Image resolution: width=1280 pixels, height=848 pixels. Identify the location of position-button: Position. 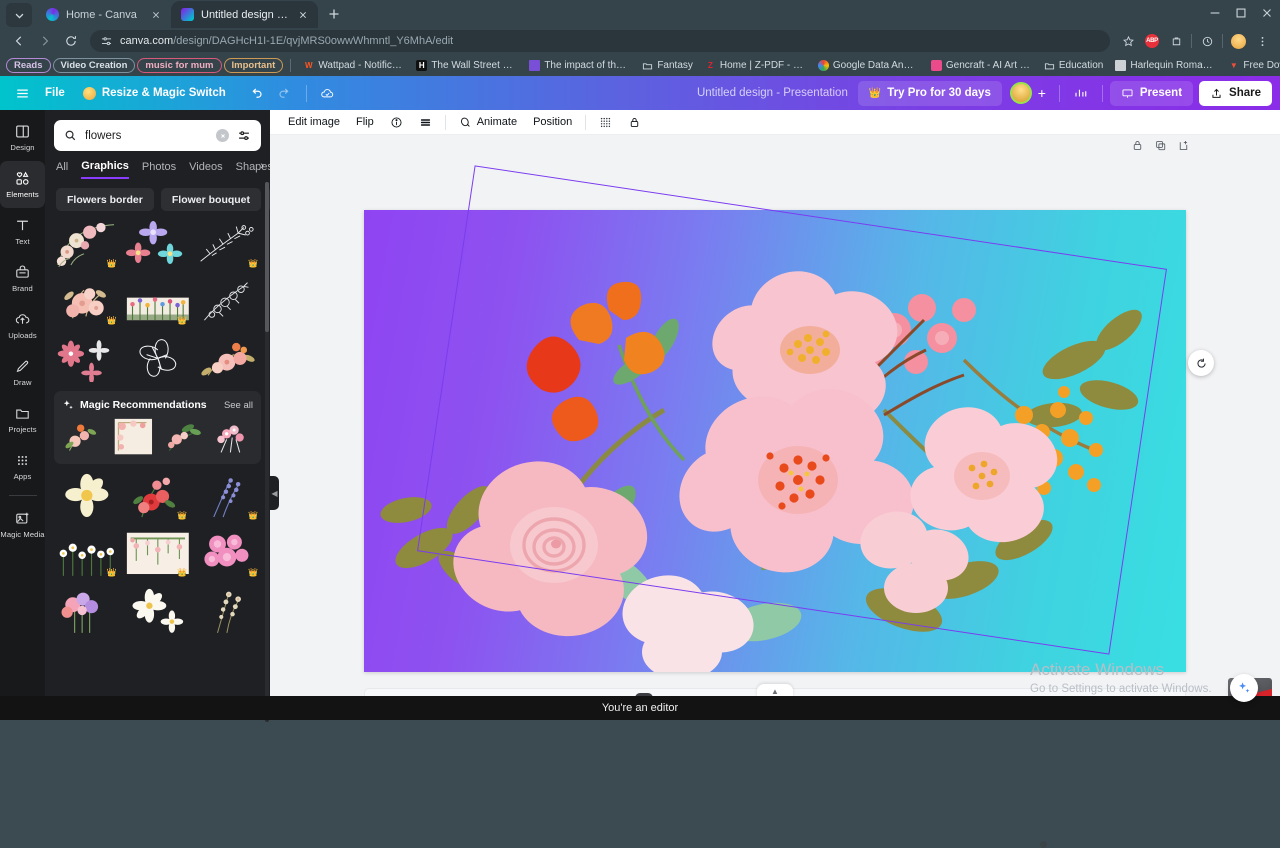
(552, 122).